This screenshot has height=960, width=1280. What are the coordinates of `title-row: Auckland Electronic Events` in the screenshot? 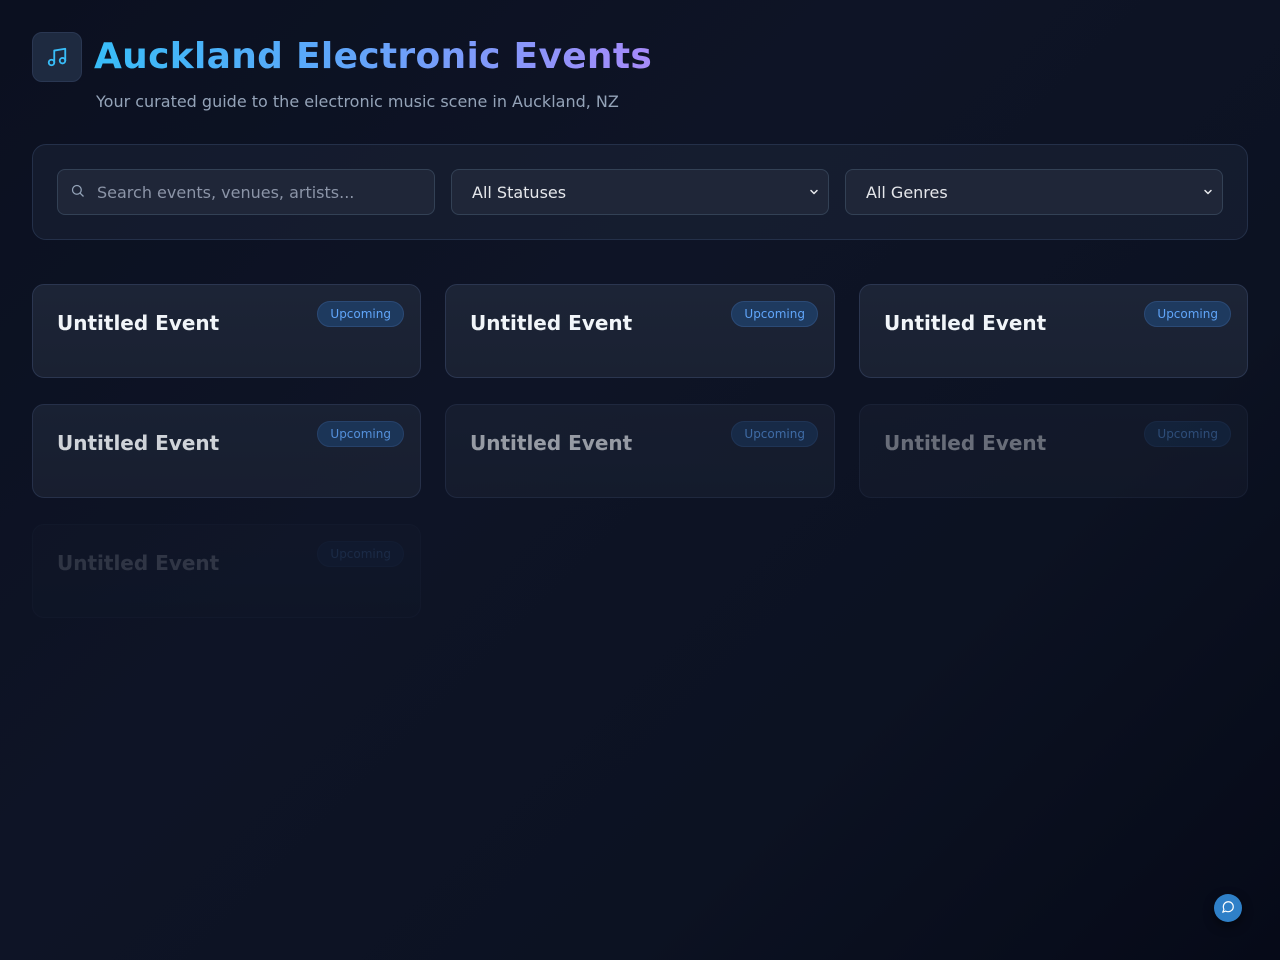 It's located at (342, 57).